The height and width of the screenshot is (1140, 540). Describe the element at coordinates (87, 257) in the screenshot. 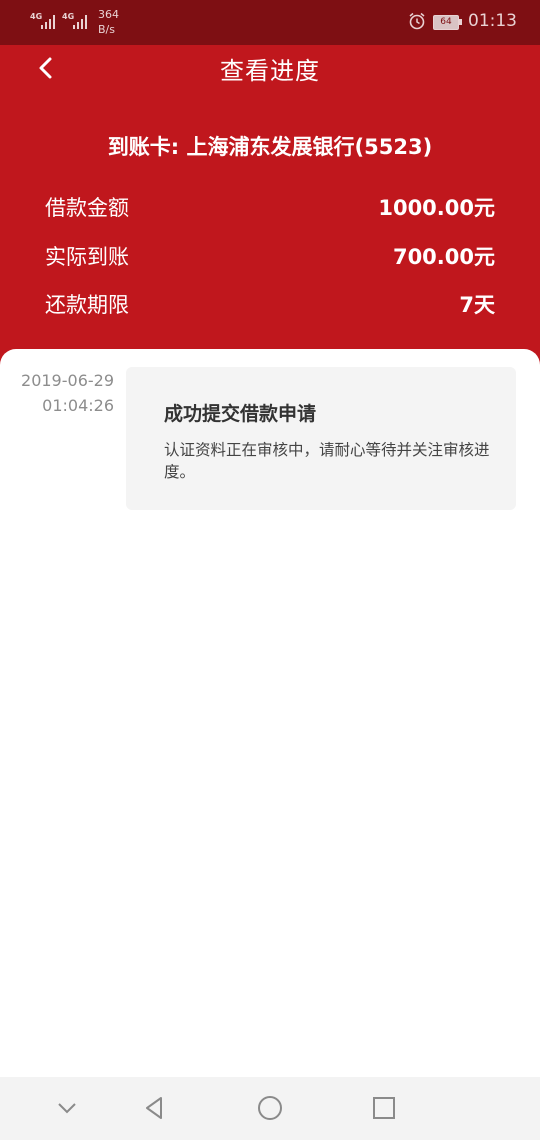

I see `actual-received-label: 实际到账` at that location.